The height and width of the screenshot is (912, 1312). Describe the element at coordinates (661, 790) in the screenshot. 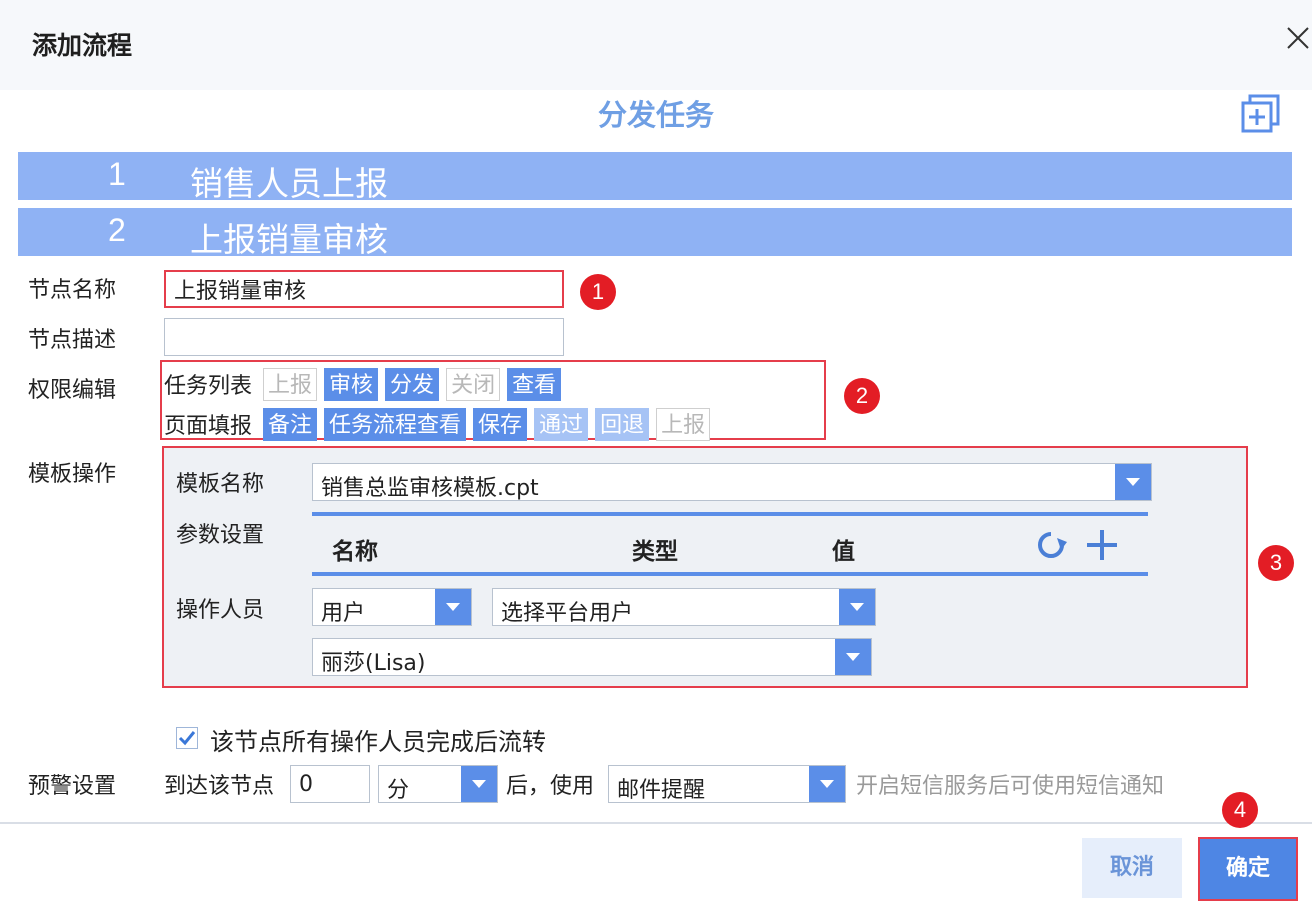

I see `warning-method-value: 邮件提醒` at that location.